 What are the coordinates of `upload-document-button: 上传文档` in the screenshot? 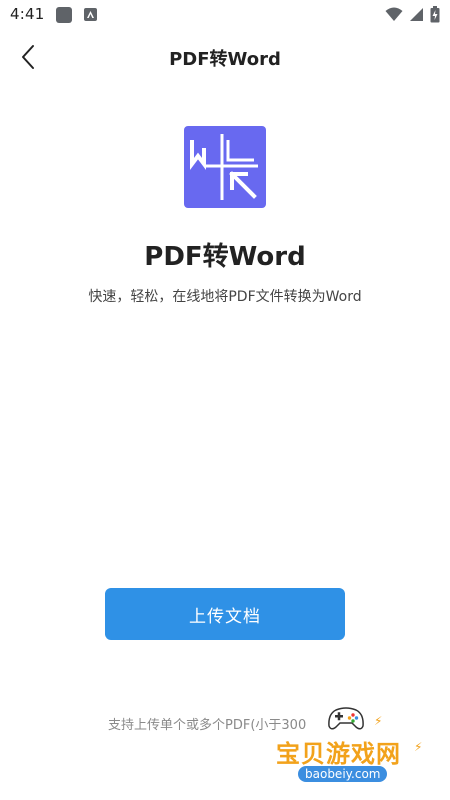 It's located at (225, 614).